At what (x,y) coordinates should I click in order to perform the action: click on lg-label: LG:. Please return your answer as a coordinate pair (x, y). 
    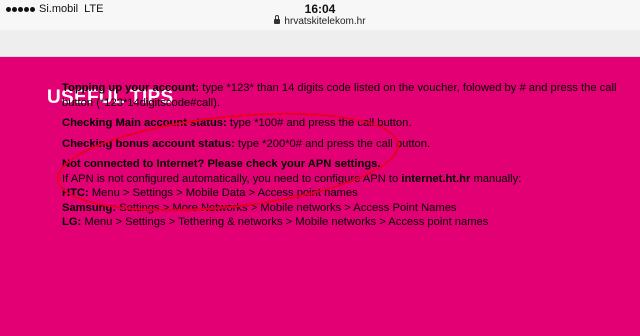
    Looking at the image, I should click on (72, 222).